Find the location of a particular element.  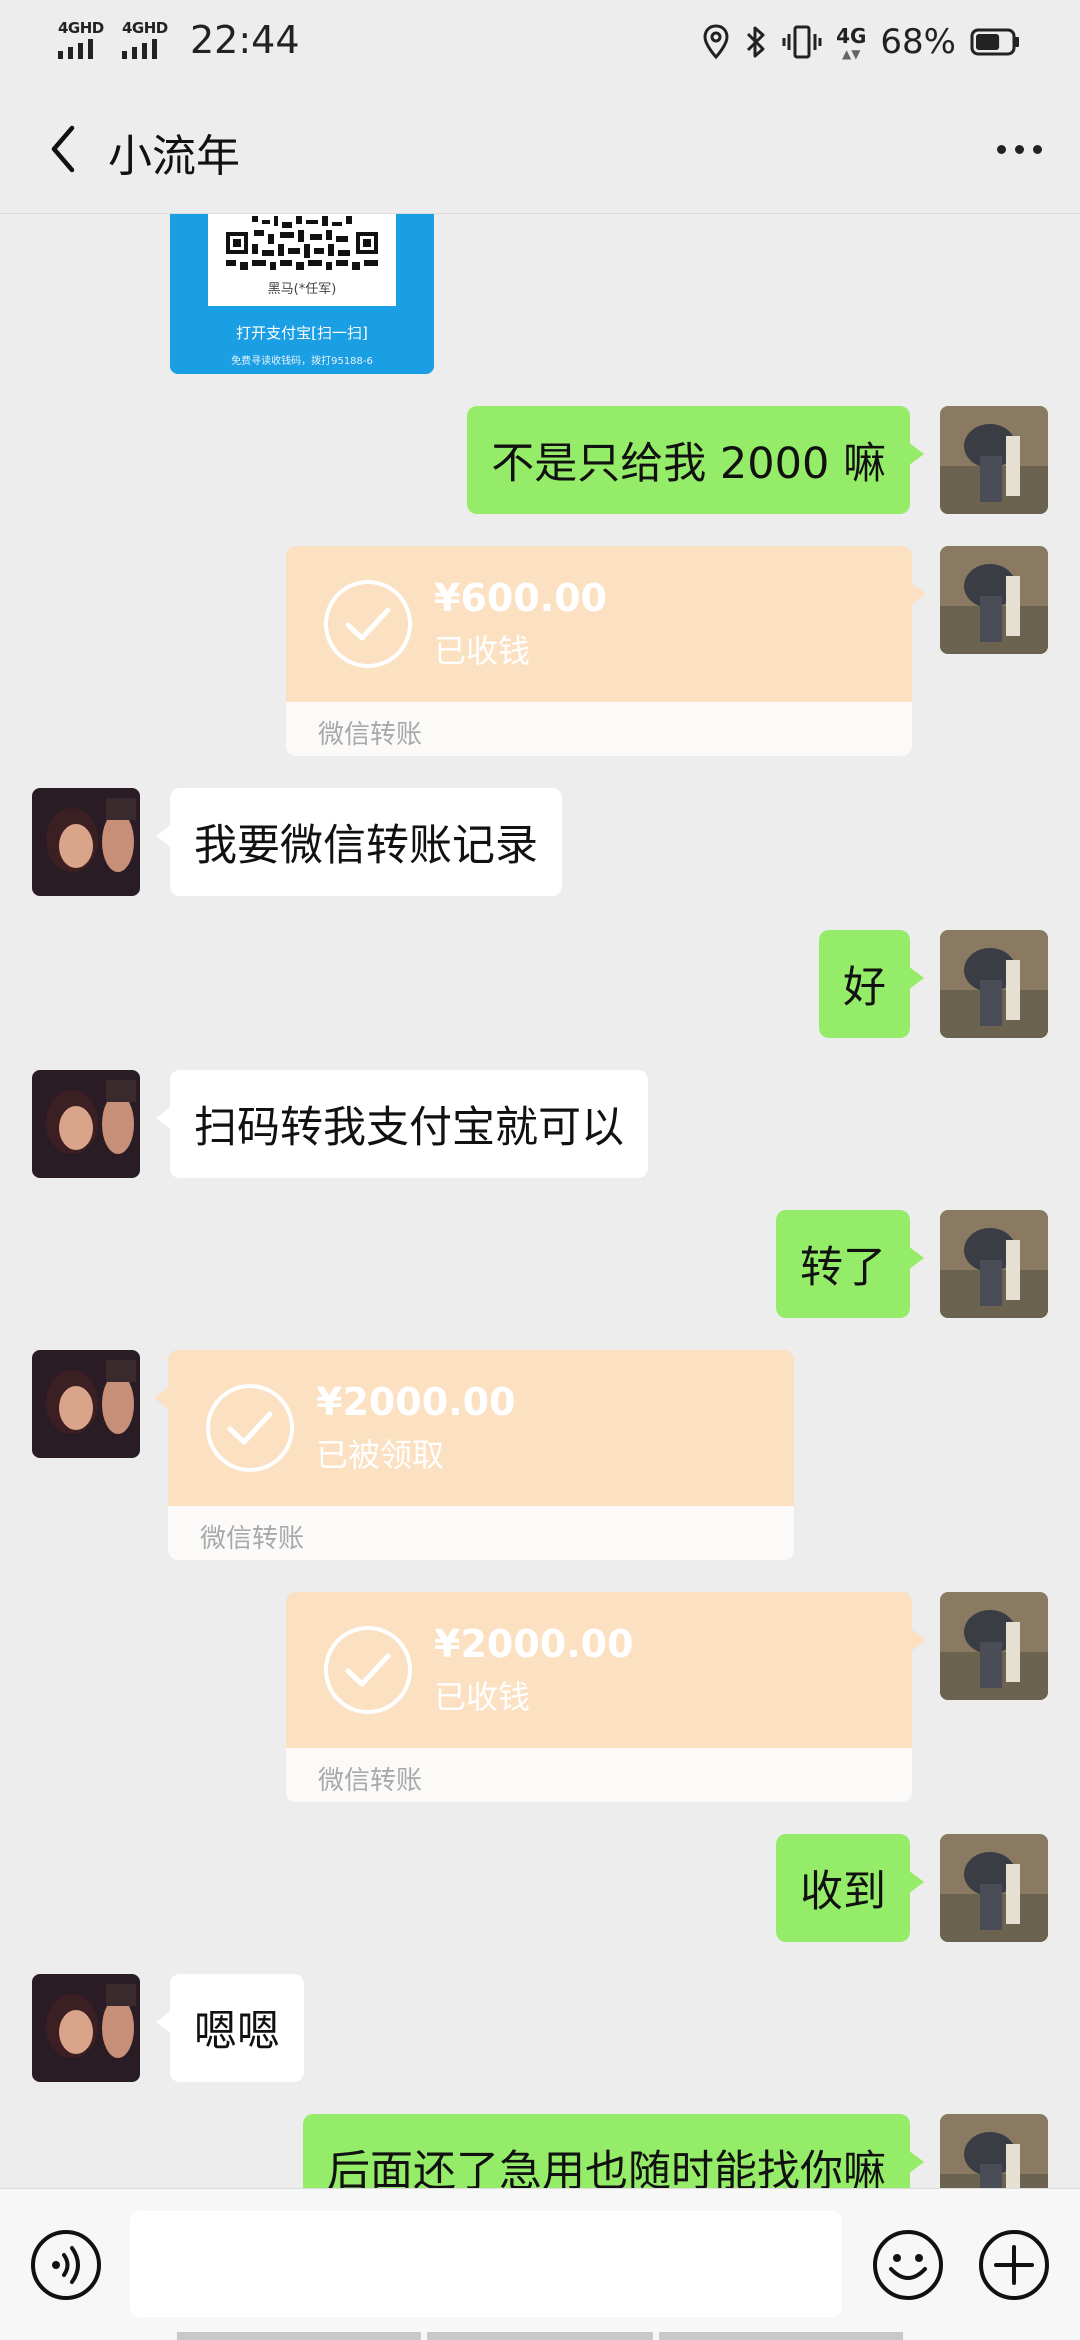

chevron-left-icon is located at coordinates (63, 149).